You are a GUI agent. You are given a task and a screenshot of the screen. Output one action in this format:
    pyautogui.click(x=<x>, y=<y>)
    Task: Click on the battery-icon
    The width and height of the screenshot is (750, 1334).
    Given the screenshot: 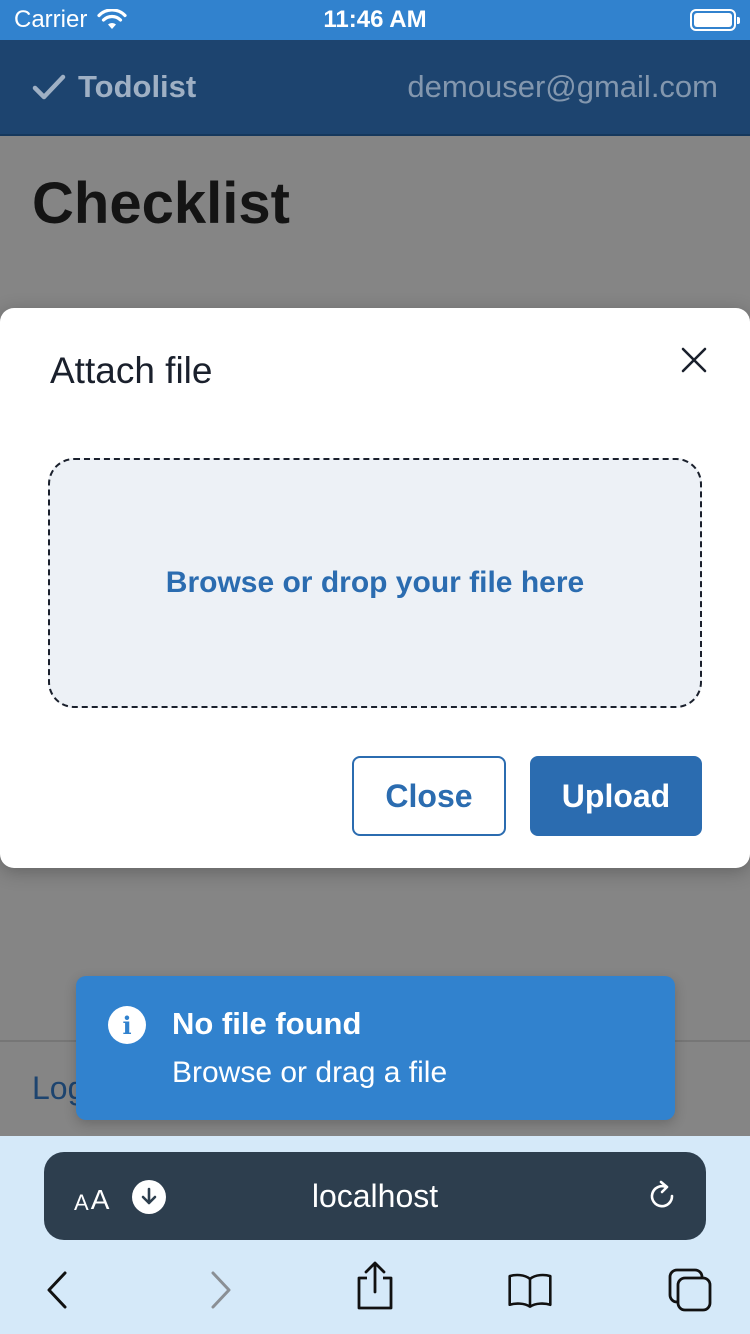 What is the action you would take?
    pyautogui.click(x=715, y=20)
    